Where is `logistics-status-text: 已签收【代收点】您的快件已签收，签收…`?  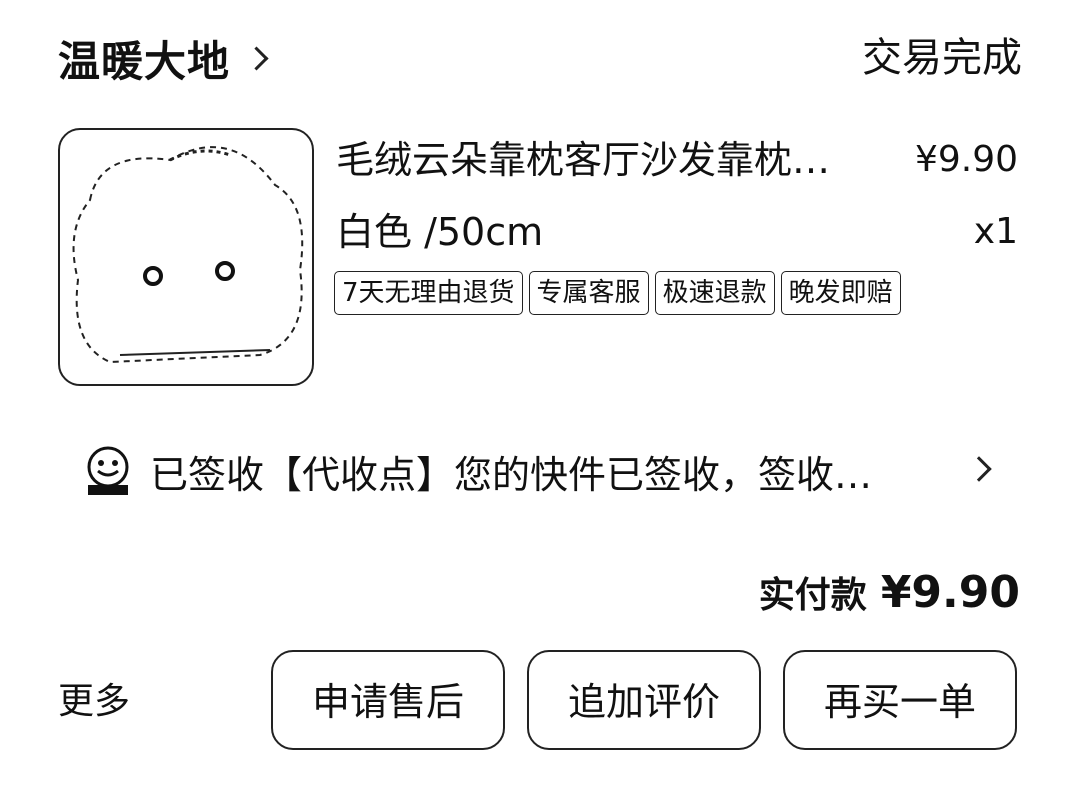 logistics-status-text: 已签收【代收点】您的快件已签收，签收… is located at coordinates (511, 474).